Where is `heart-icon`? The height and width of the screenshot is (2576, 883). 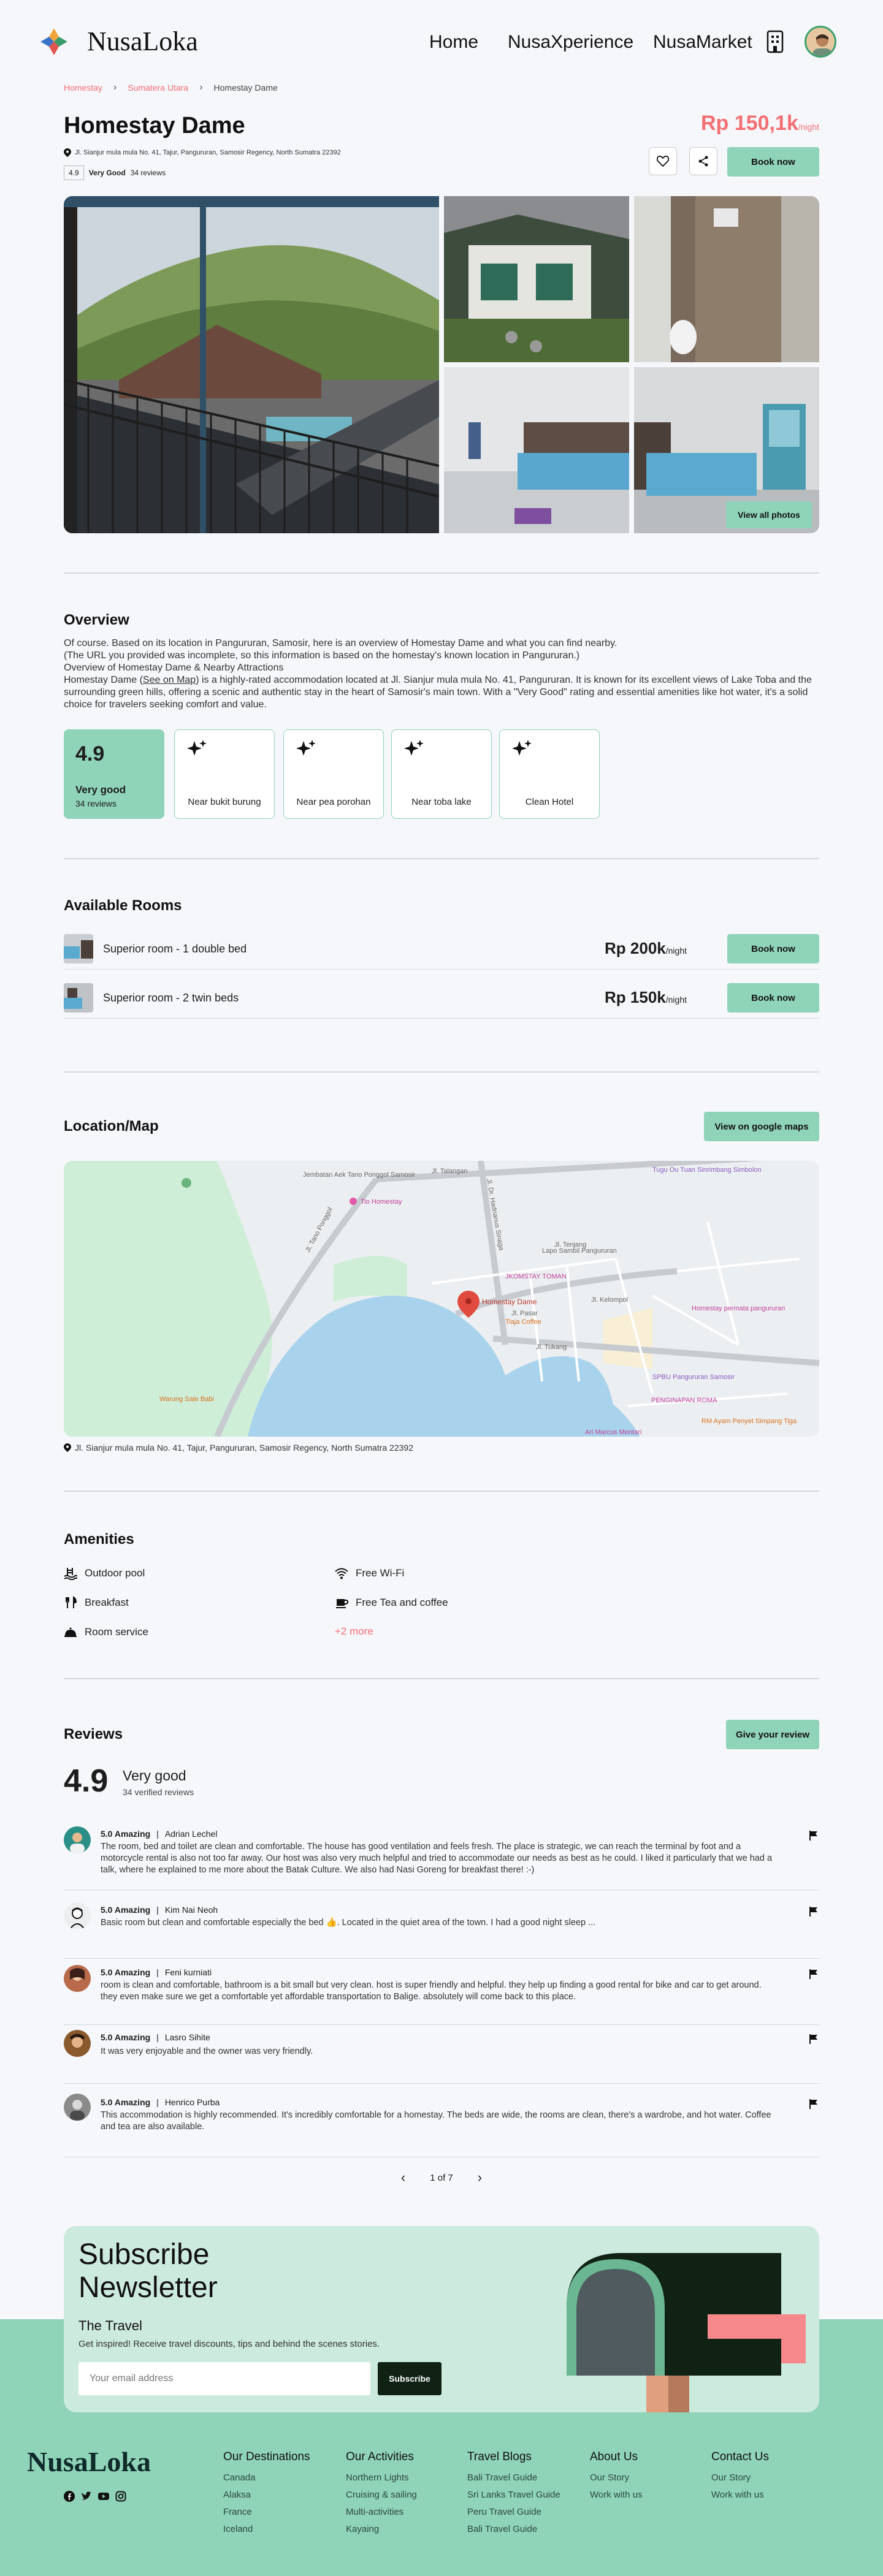 heart-icon is located at coordinates (663, 161).